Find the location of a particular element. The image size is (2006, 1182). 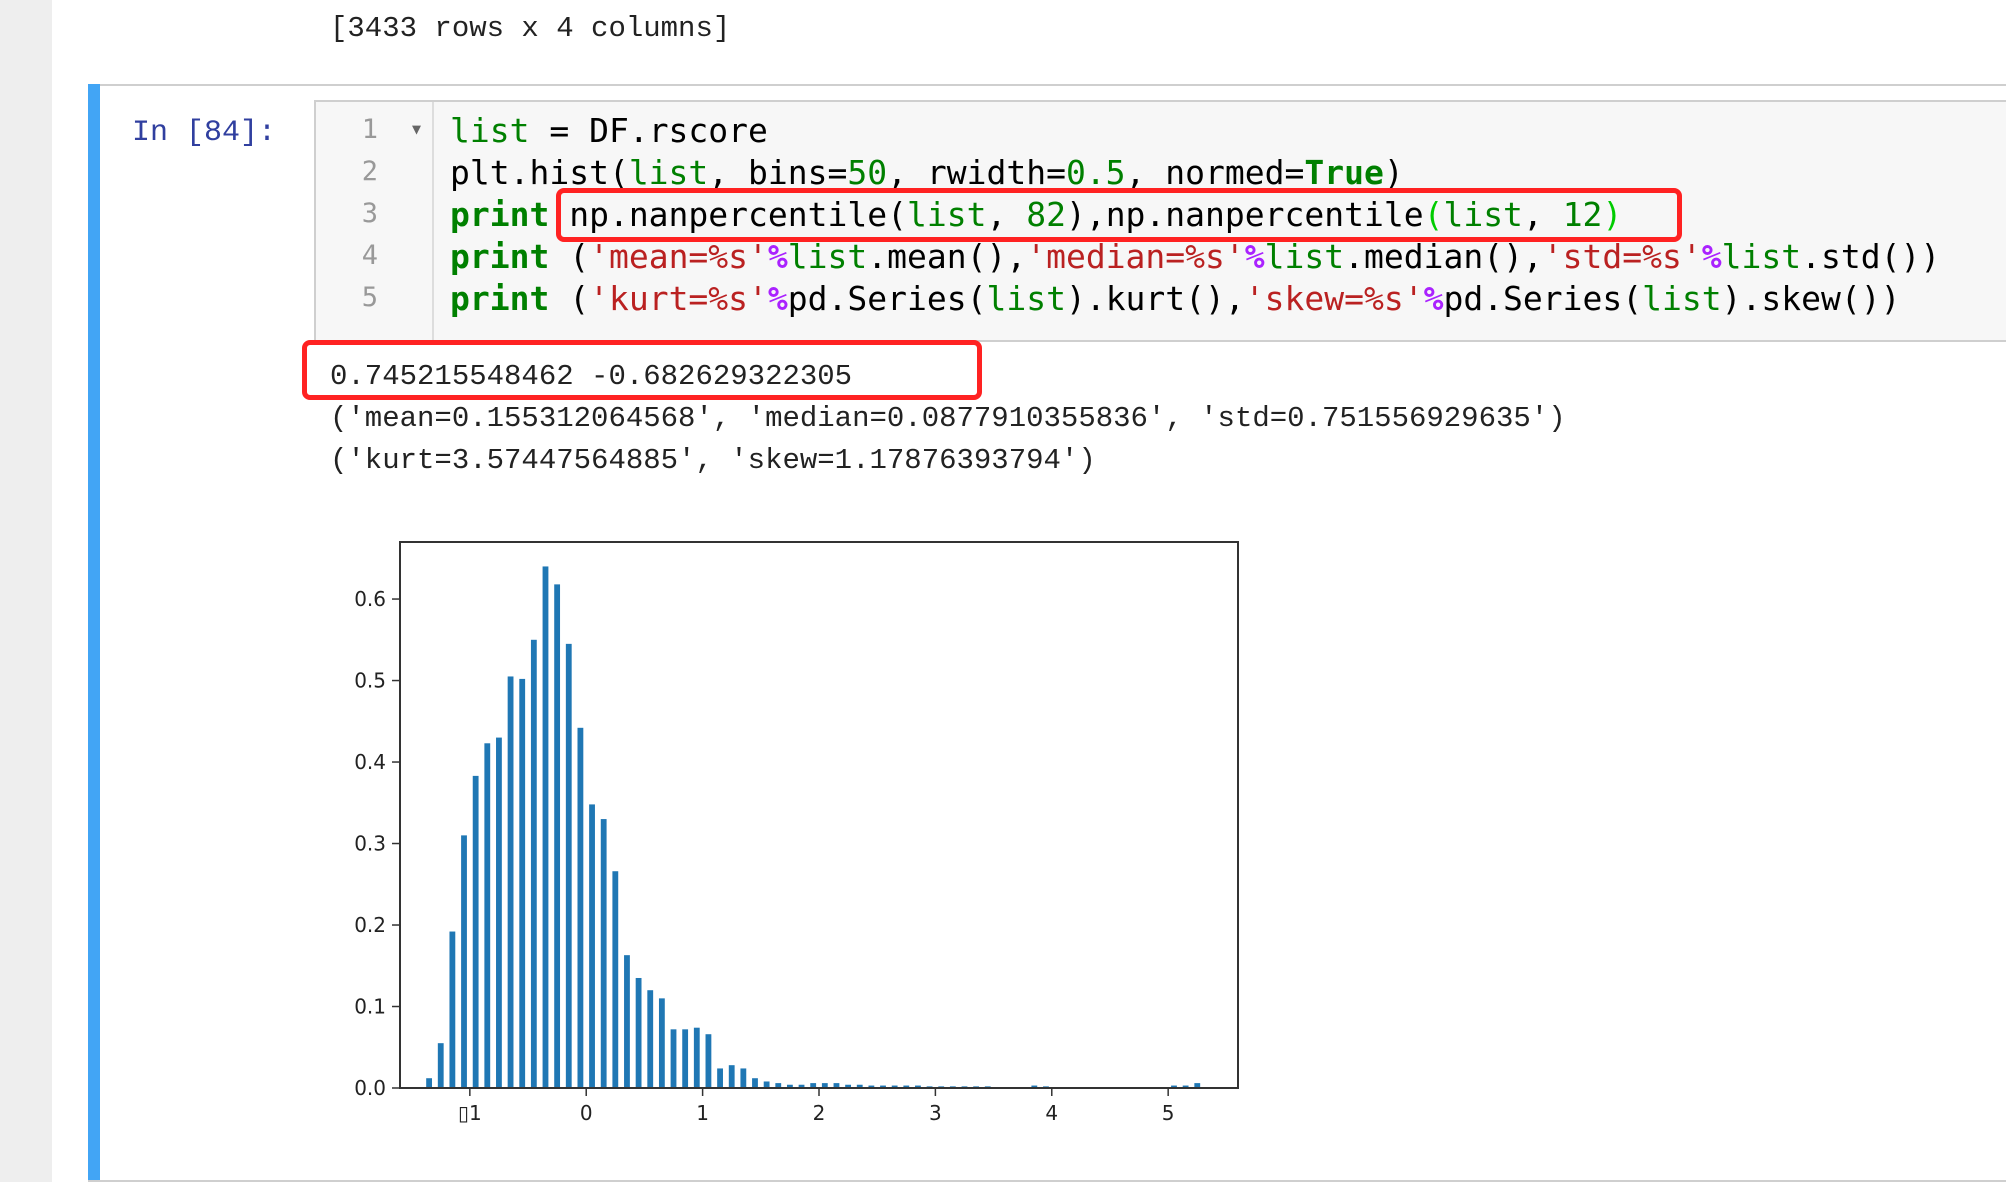

code-token: pd.Series( is located at coordinates (887, 298).